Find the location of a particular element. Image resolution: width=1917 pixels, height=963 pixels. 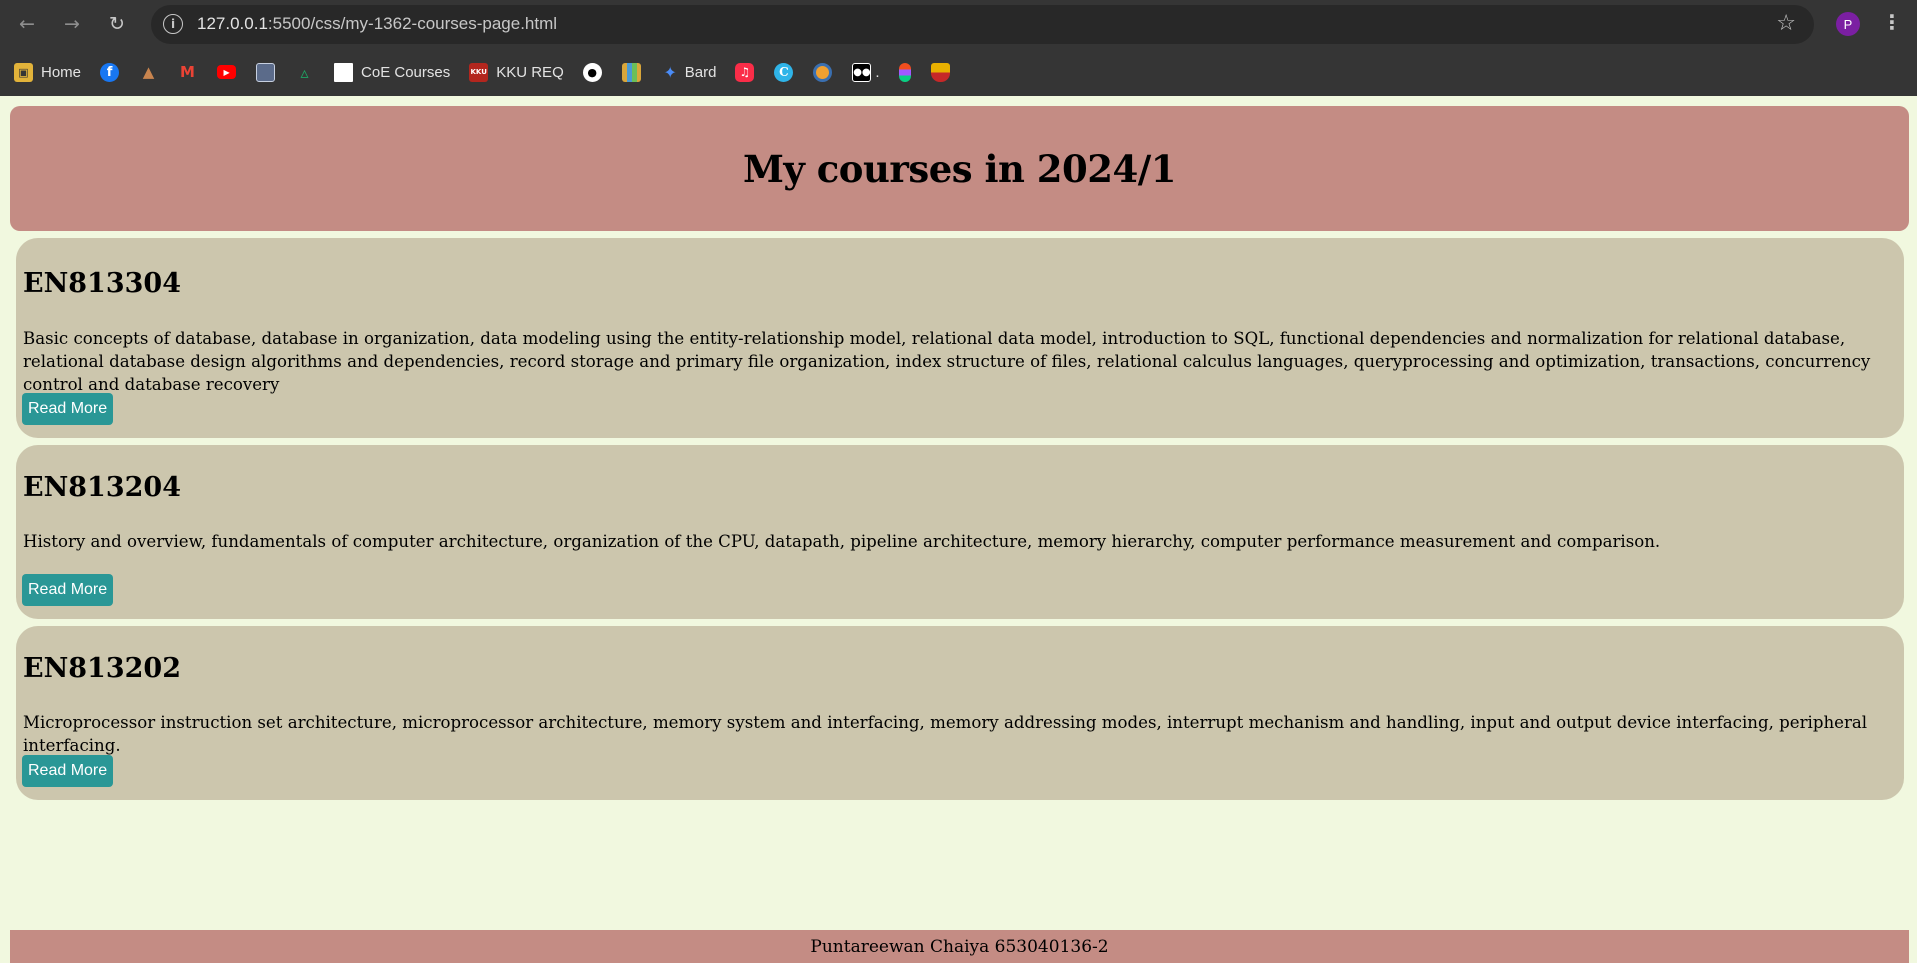

medium-icon: ●● is located at coordinates (862, 72).